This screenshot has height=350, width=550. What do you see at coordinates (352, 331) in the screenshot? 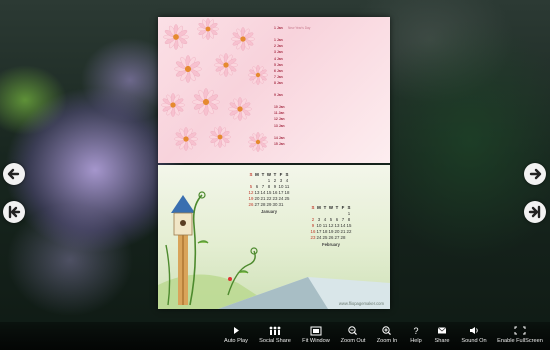
I see `zoom-out-icon` at bounding box center [352, 331].